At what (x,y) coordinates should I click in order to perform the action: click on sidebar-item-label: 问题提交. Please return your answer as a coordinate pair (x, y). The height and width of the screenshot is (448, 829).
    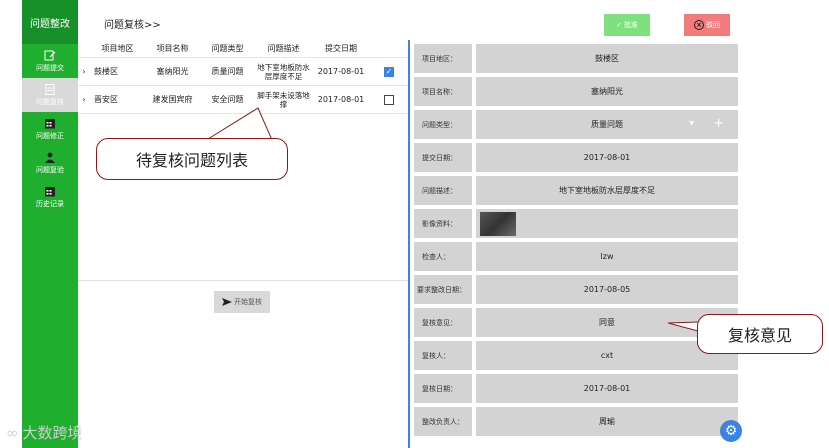
    Looking at the image, I should click on (50, 67).